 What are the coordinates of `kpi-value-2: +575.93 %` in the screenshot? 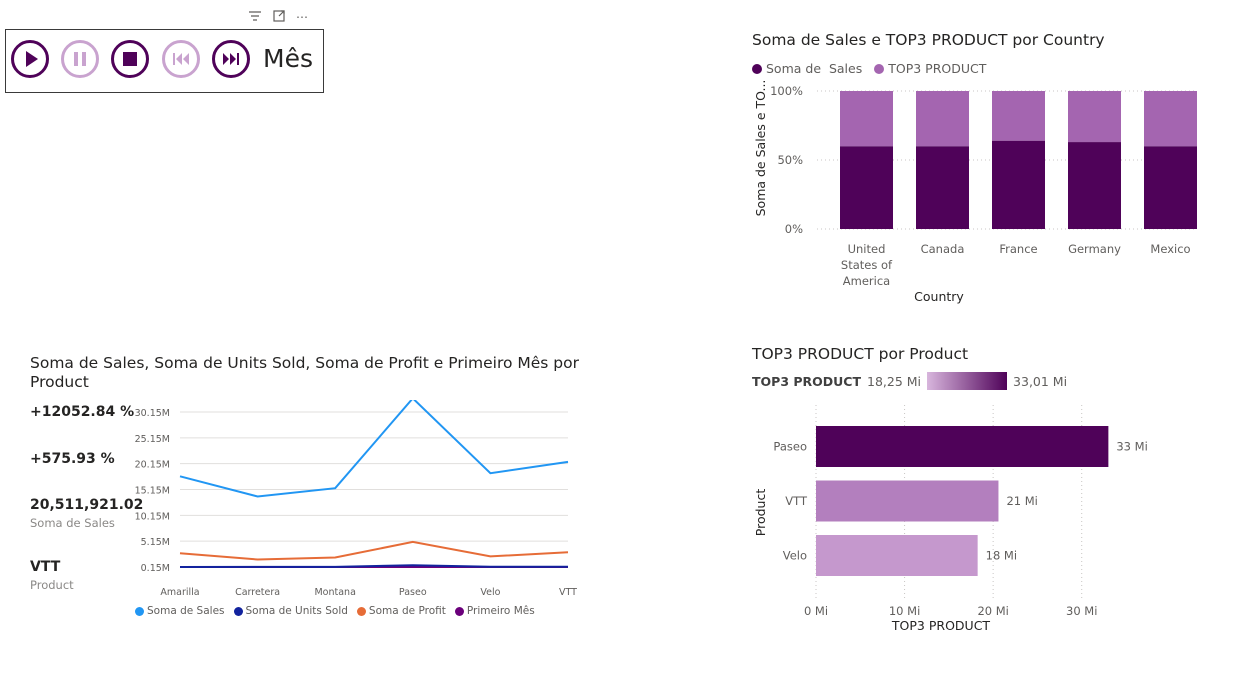 It's located at (72, 459).